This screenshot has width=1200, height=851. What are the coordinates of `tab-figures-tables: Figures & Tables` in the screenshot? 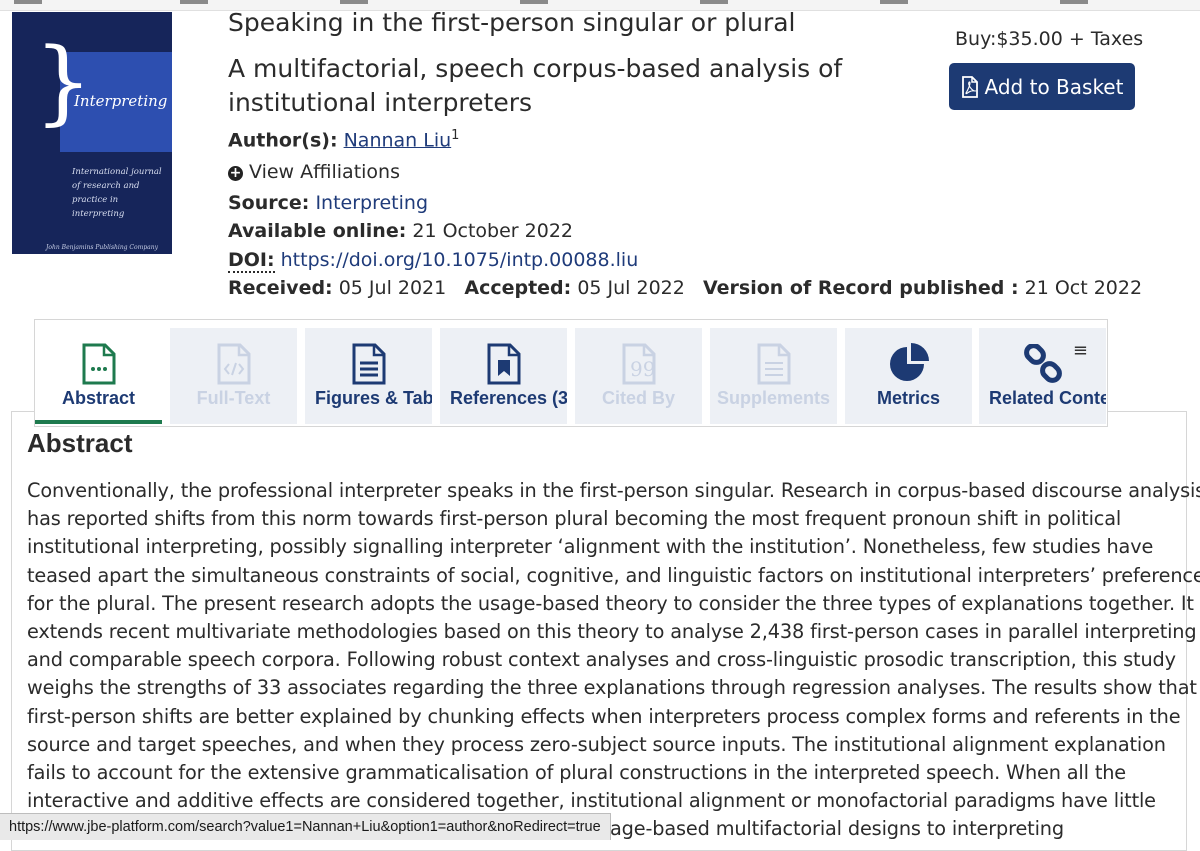 It's located at (368, 376).